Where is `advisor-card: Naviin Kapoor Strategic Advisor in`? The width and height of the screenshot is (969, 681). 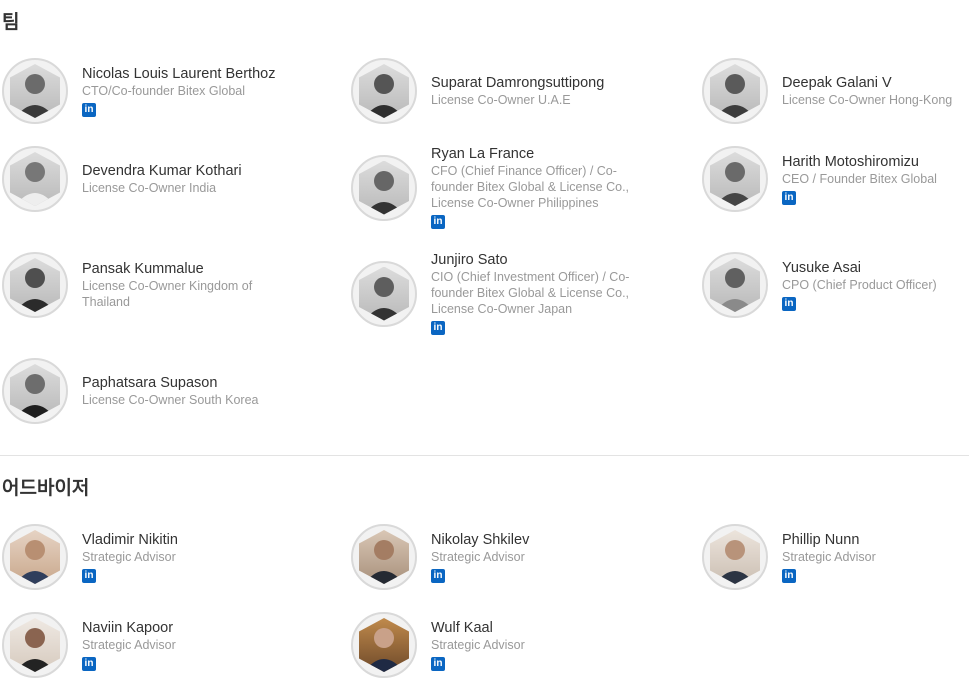
advisor-card: Naviin Kapoor Strategic Advisor in is located at coordinates (149, 645).